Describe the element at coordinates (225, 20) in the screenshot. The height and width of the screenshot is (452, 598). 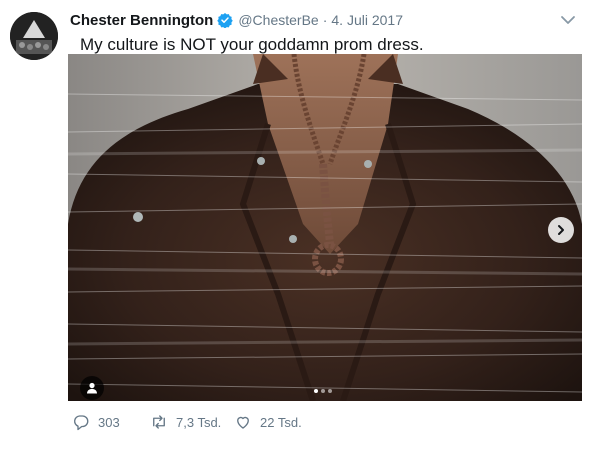
I see `verified-badge-icon` at that location.